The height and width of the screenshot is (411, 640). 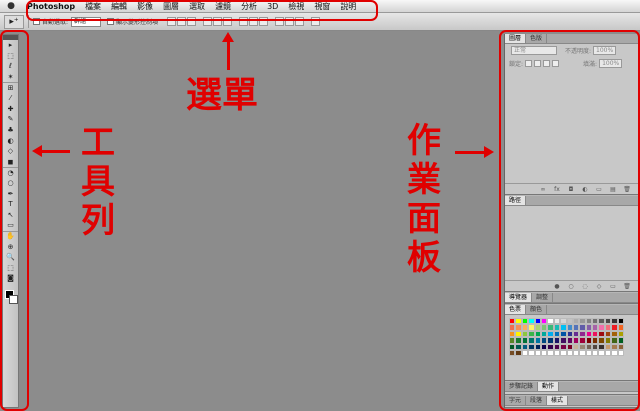 What do you see at coordinates (424, 199) in the screenshot?
I see `panels-annotation: 作 業 面 板` at bounding box center [424, 199].